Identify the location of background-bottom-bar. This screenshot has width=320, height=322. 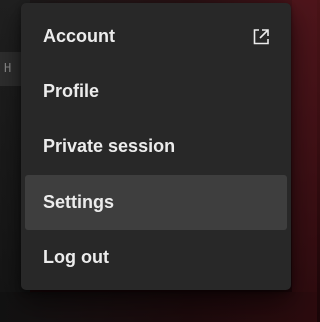
(158, 307).